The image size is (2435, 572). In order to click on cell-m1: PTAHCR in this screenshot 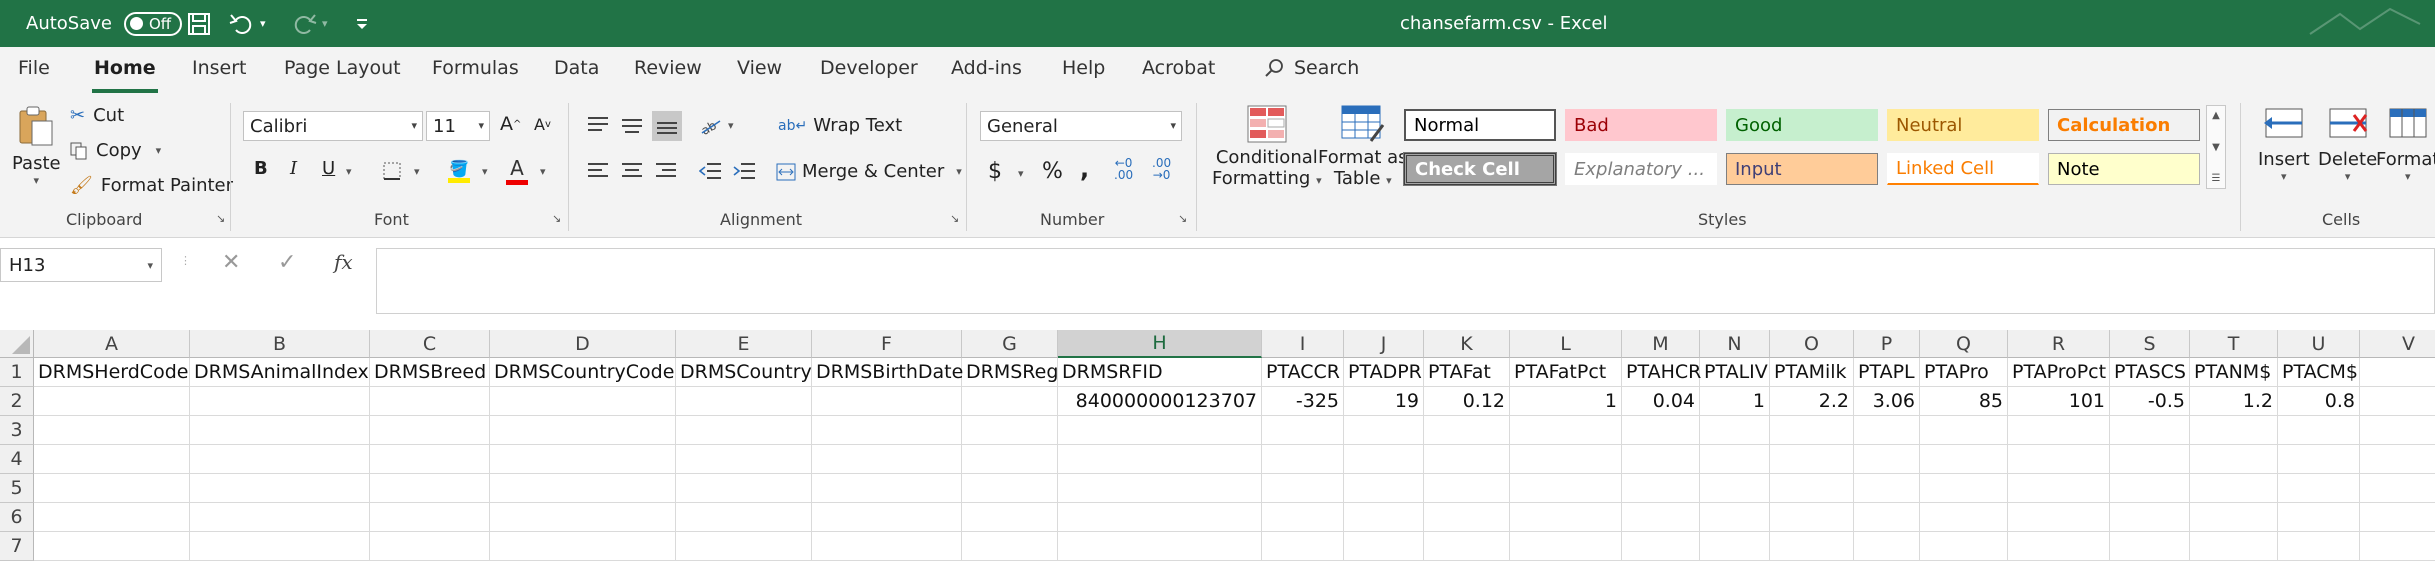, I will do `click(1661, 372)`.